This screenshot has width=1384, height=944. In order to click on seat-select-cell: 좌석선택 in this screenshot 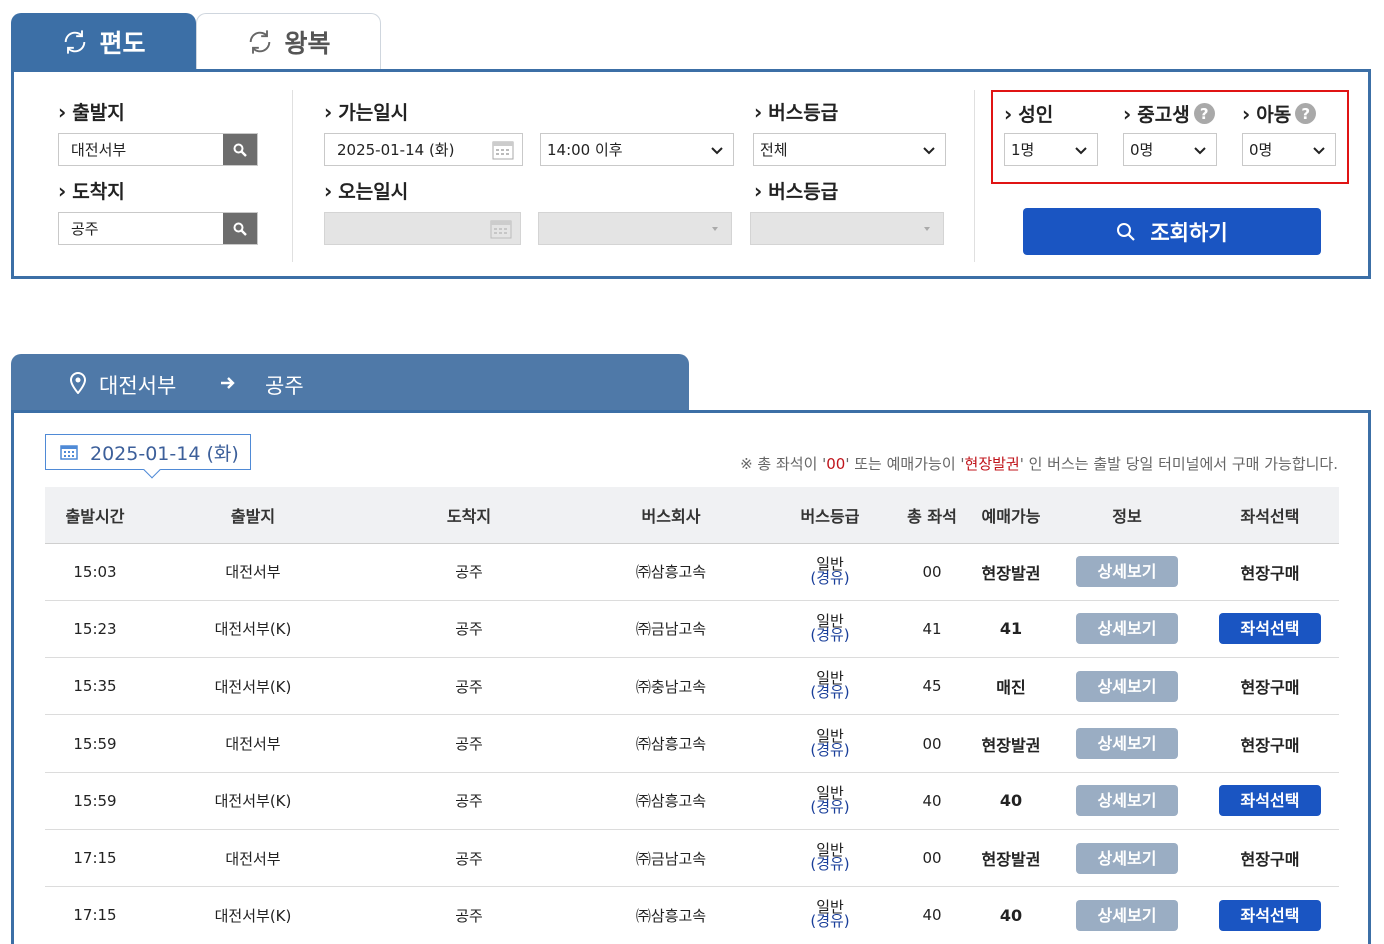, I will do `click(1270, 915)`.